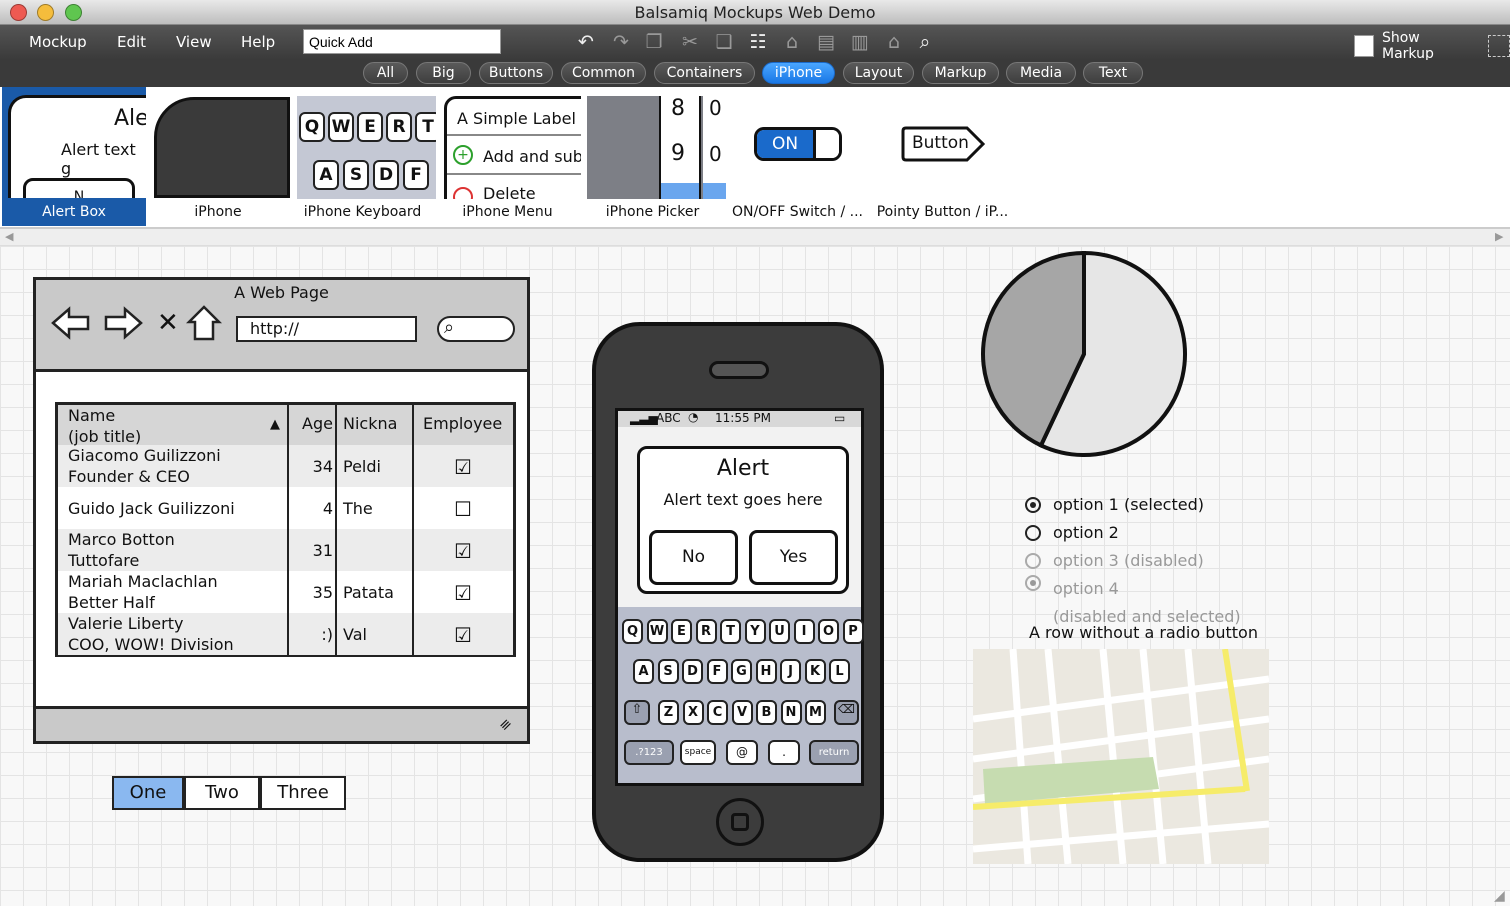  Describe the element at coordinates (303, 793) in the screenshot. I see `segment-three: Three` at that location.